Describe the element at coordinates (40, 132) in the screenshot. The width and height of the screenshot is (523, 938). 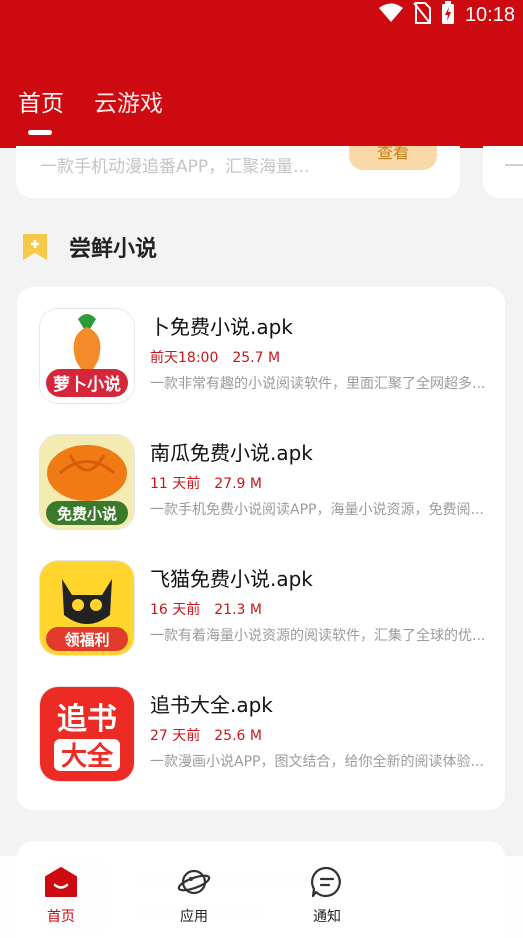
I see `tab-indicator` at that location.